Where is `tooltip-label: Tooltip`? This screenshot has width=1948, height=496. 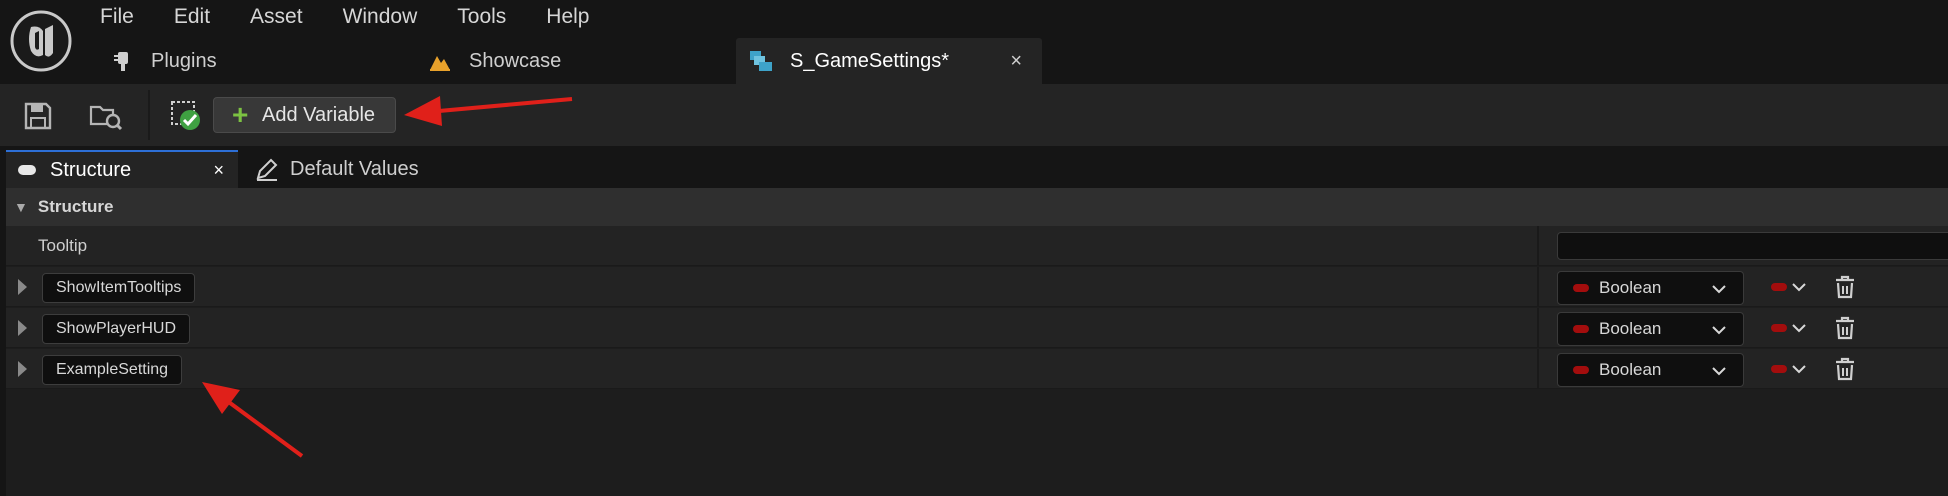 tooltip-label: Tooltip is located at coordinates (63, 245).